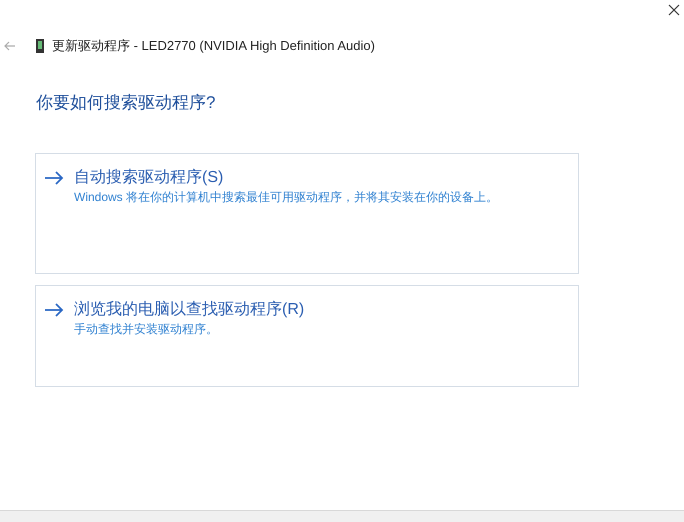  Describe the element at coordinates (40, 46) in the screenshot. I see `device-icon` at that location.